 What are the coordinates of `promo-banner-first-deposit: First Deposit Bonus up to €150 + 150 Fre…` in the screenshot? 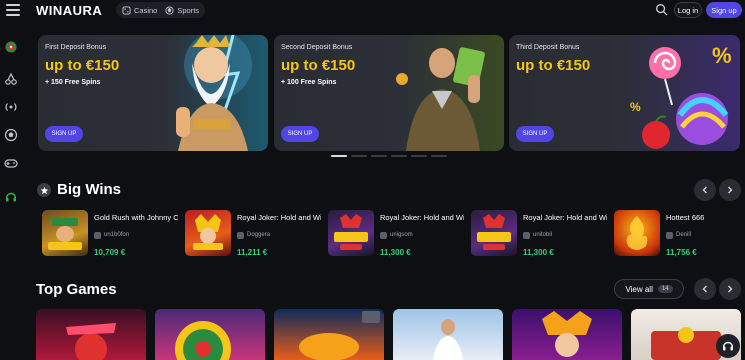 It's located at (153, 93).